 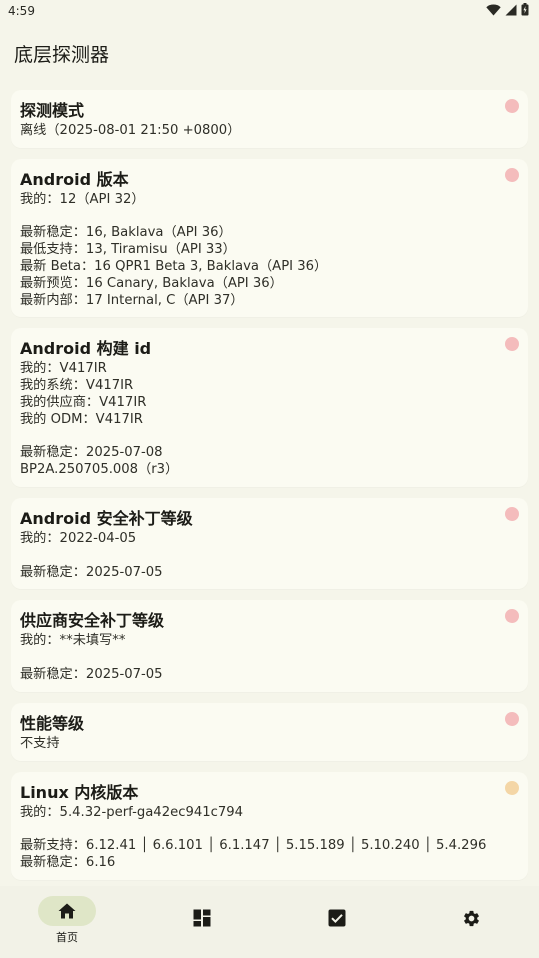 I want to click on status-time: 4:59, so click(x=21, y=11).